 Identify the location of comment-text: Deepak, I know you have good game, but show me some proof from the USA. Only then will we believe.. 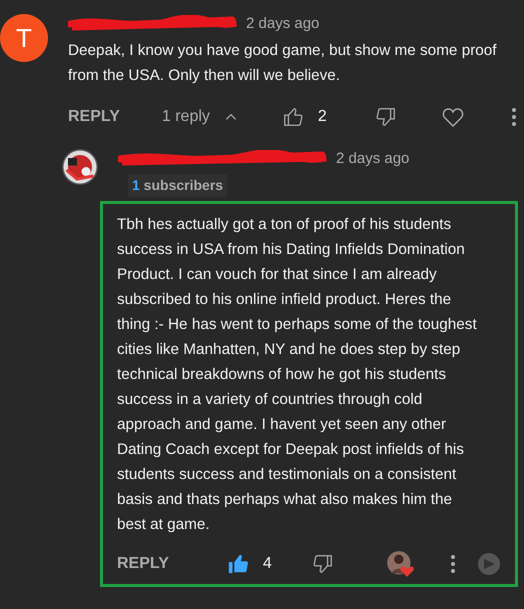
(283, 63).